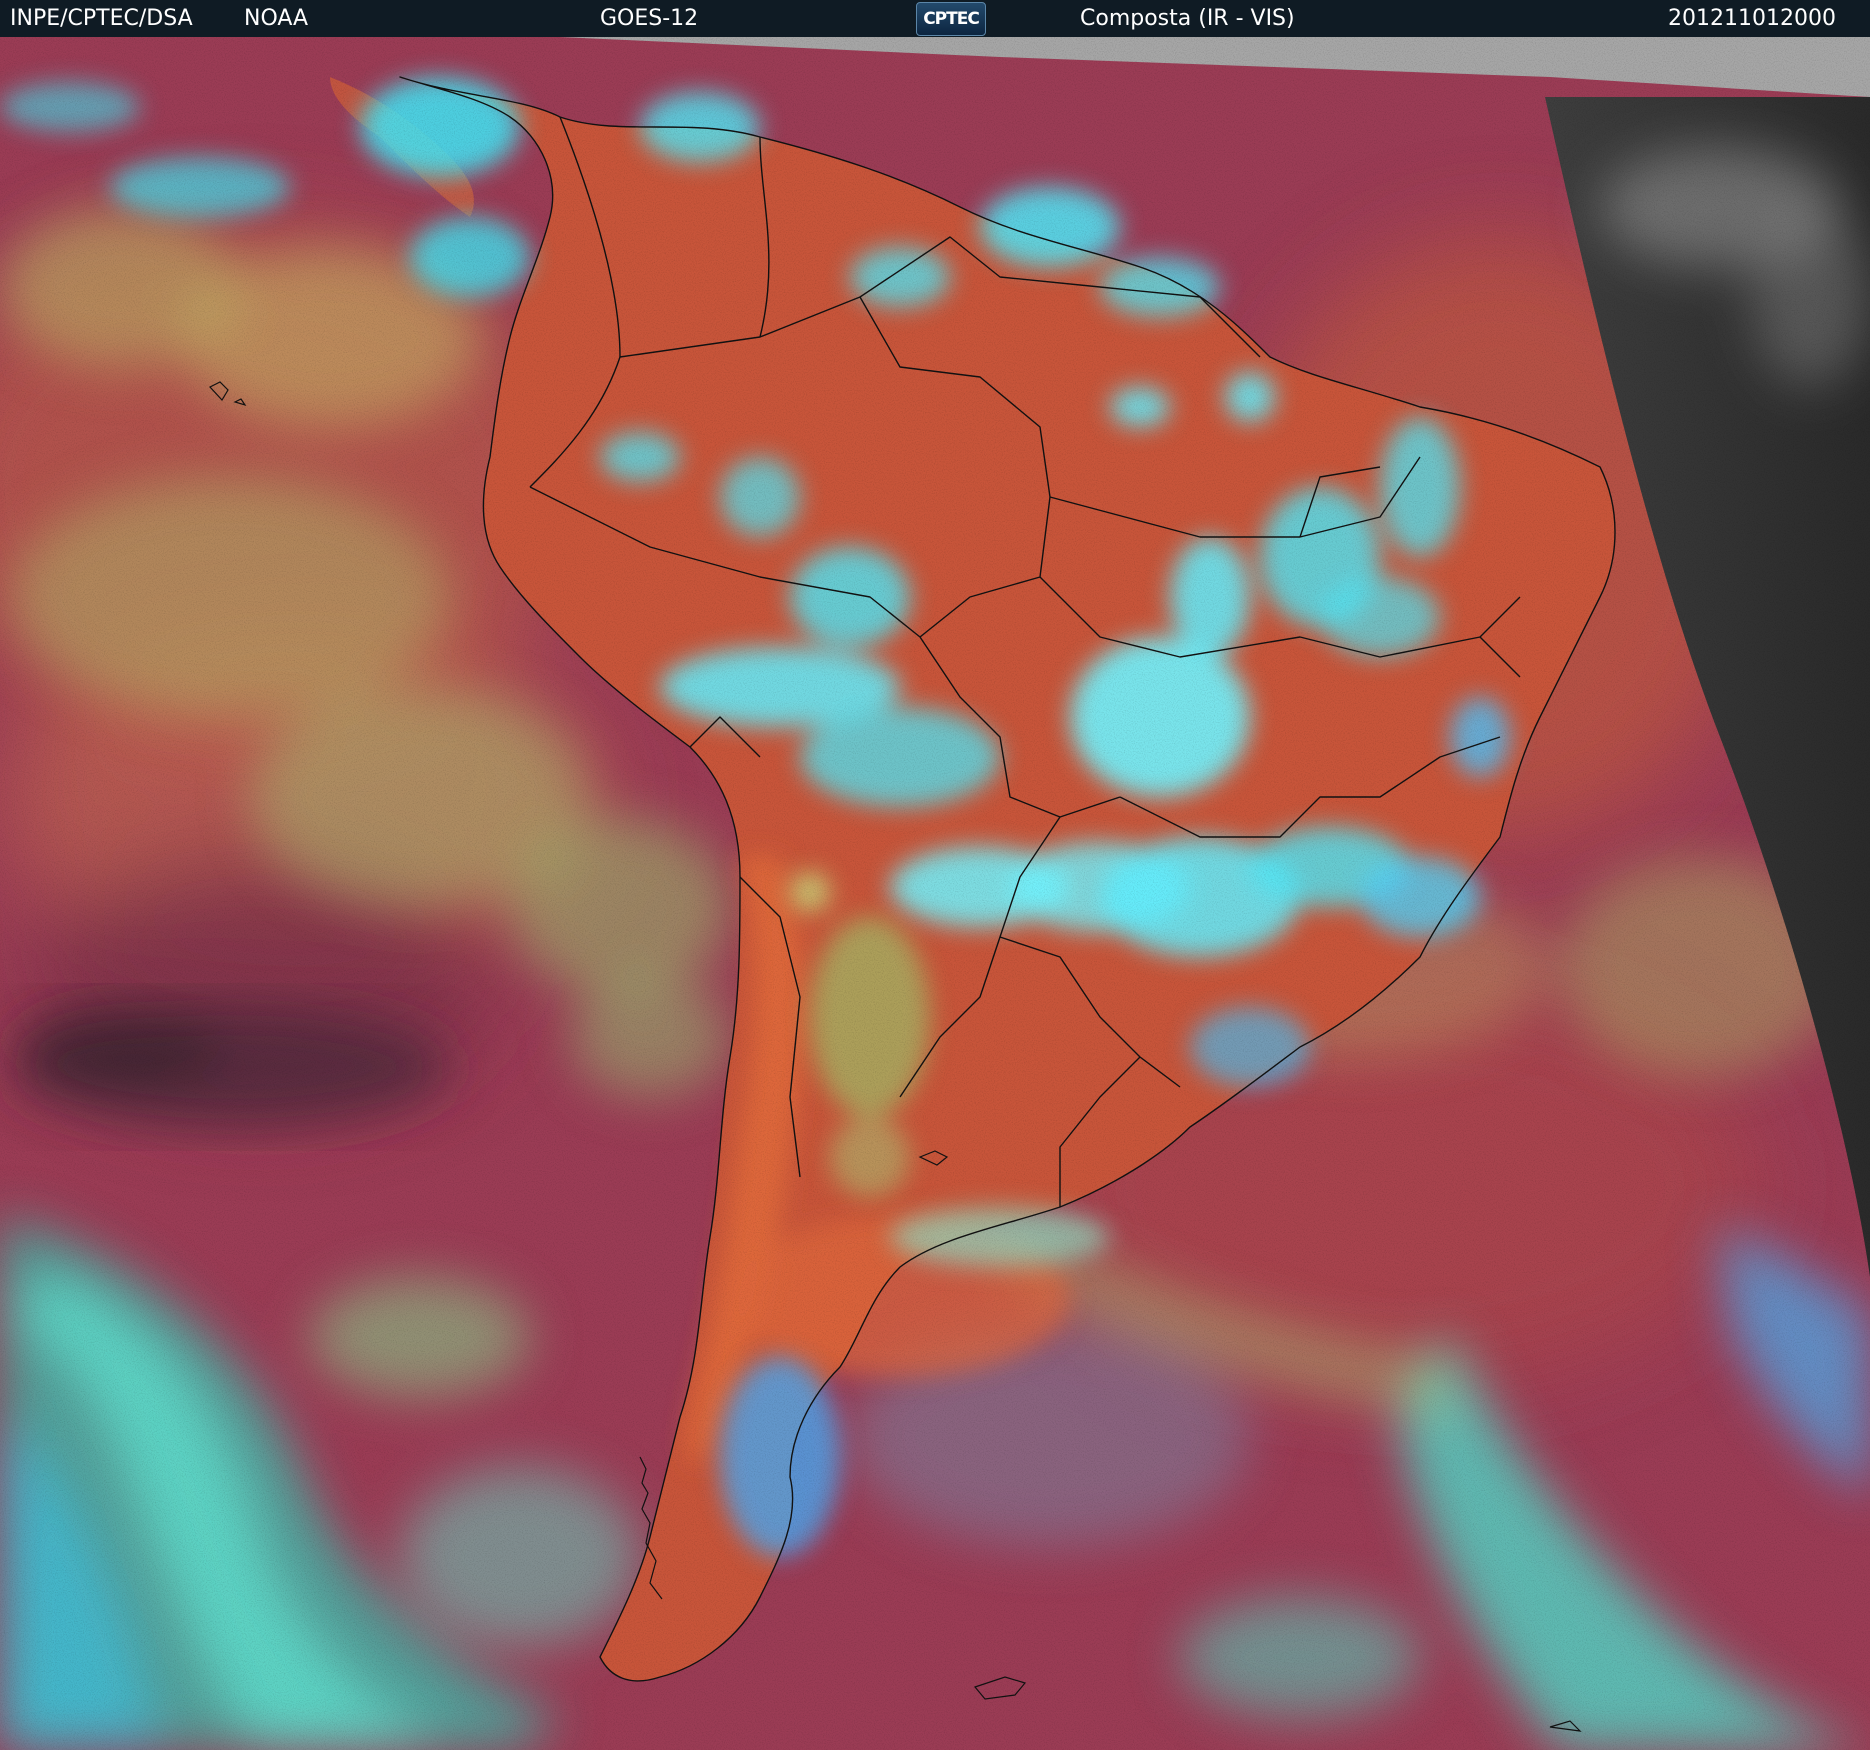 The image size is (1870, 1750). Describe the element at coordinates (276, 18) in the screenshot. I see `agency-label: NOAA` at that location.